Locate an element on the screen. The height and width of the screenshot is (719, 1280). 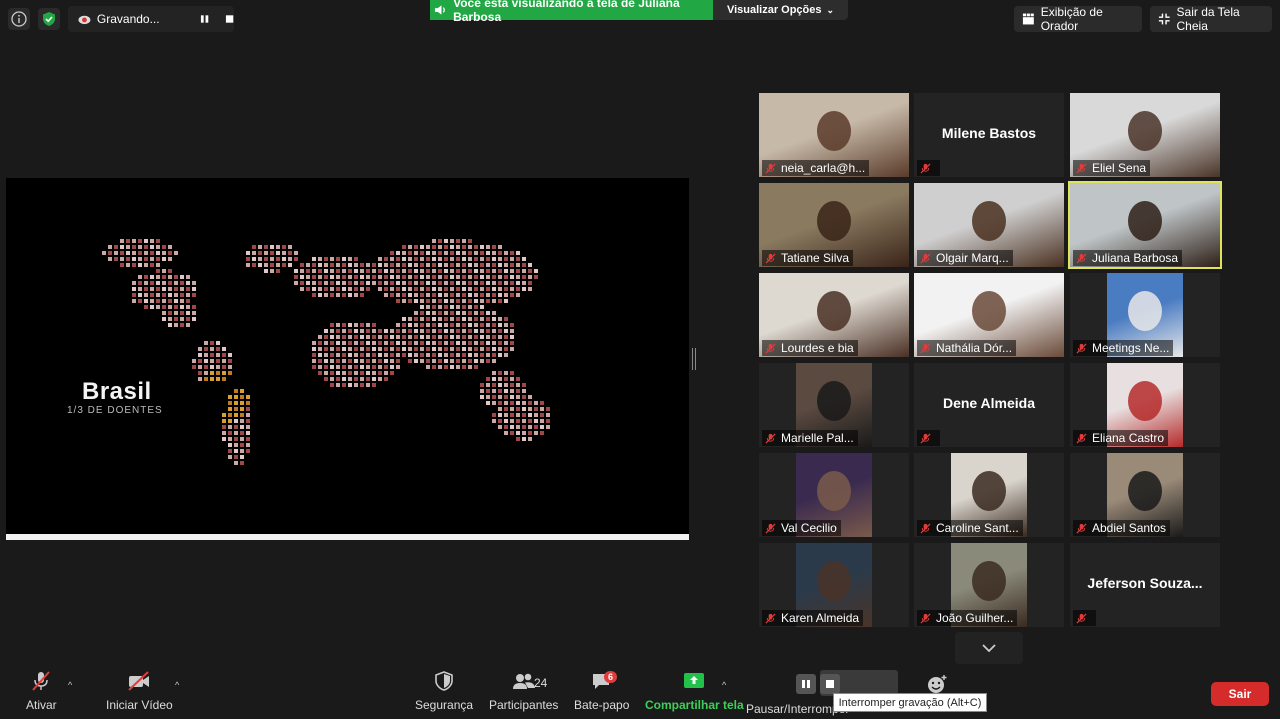
share-screen-button: Compartilhar tela is located at coordinates (694, 691).